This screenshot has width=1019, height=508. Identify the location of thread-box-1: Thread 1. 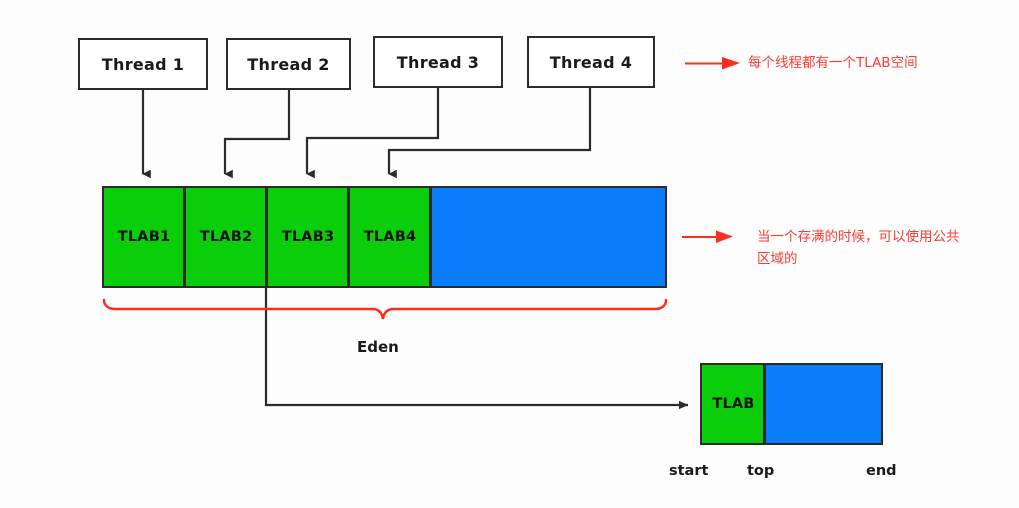
(143, 64).